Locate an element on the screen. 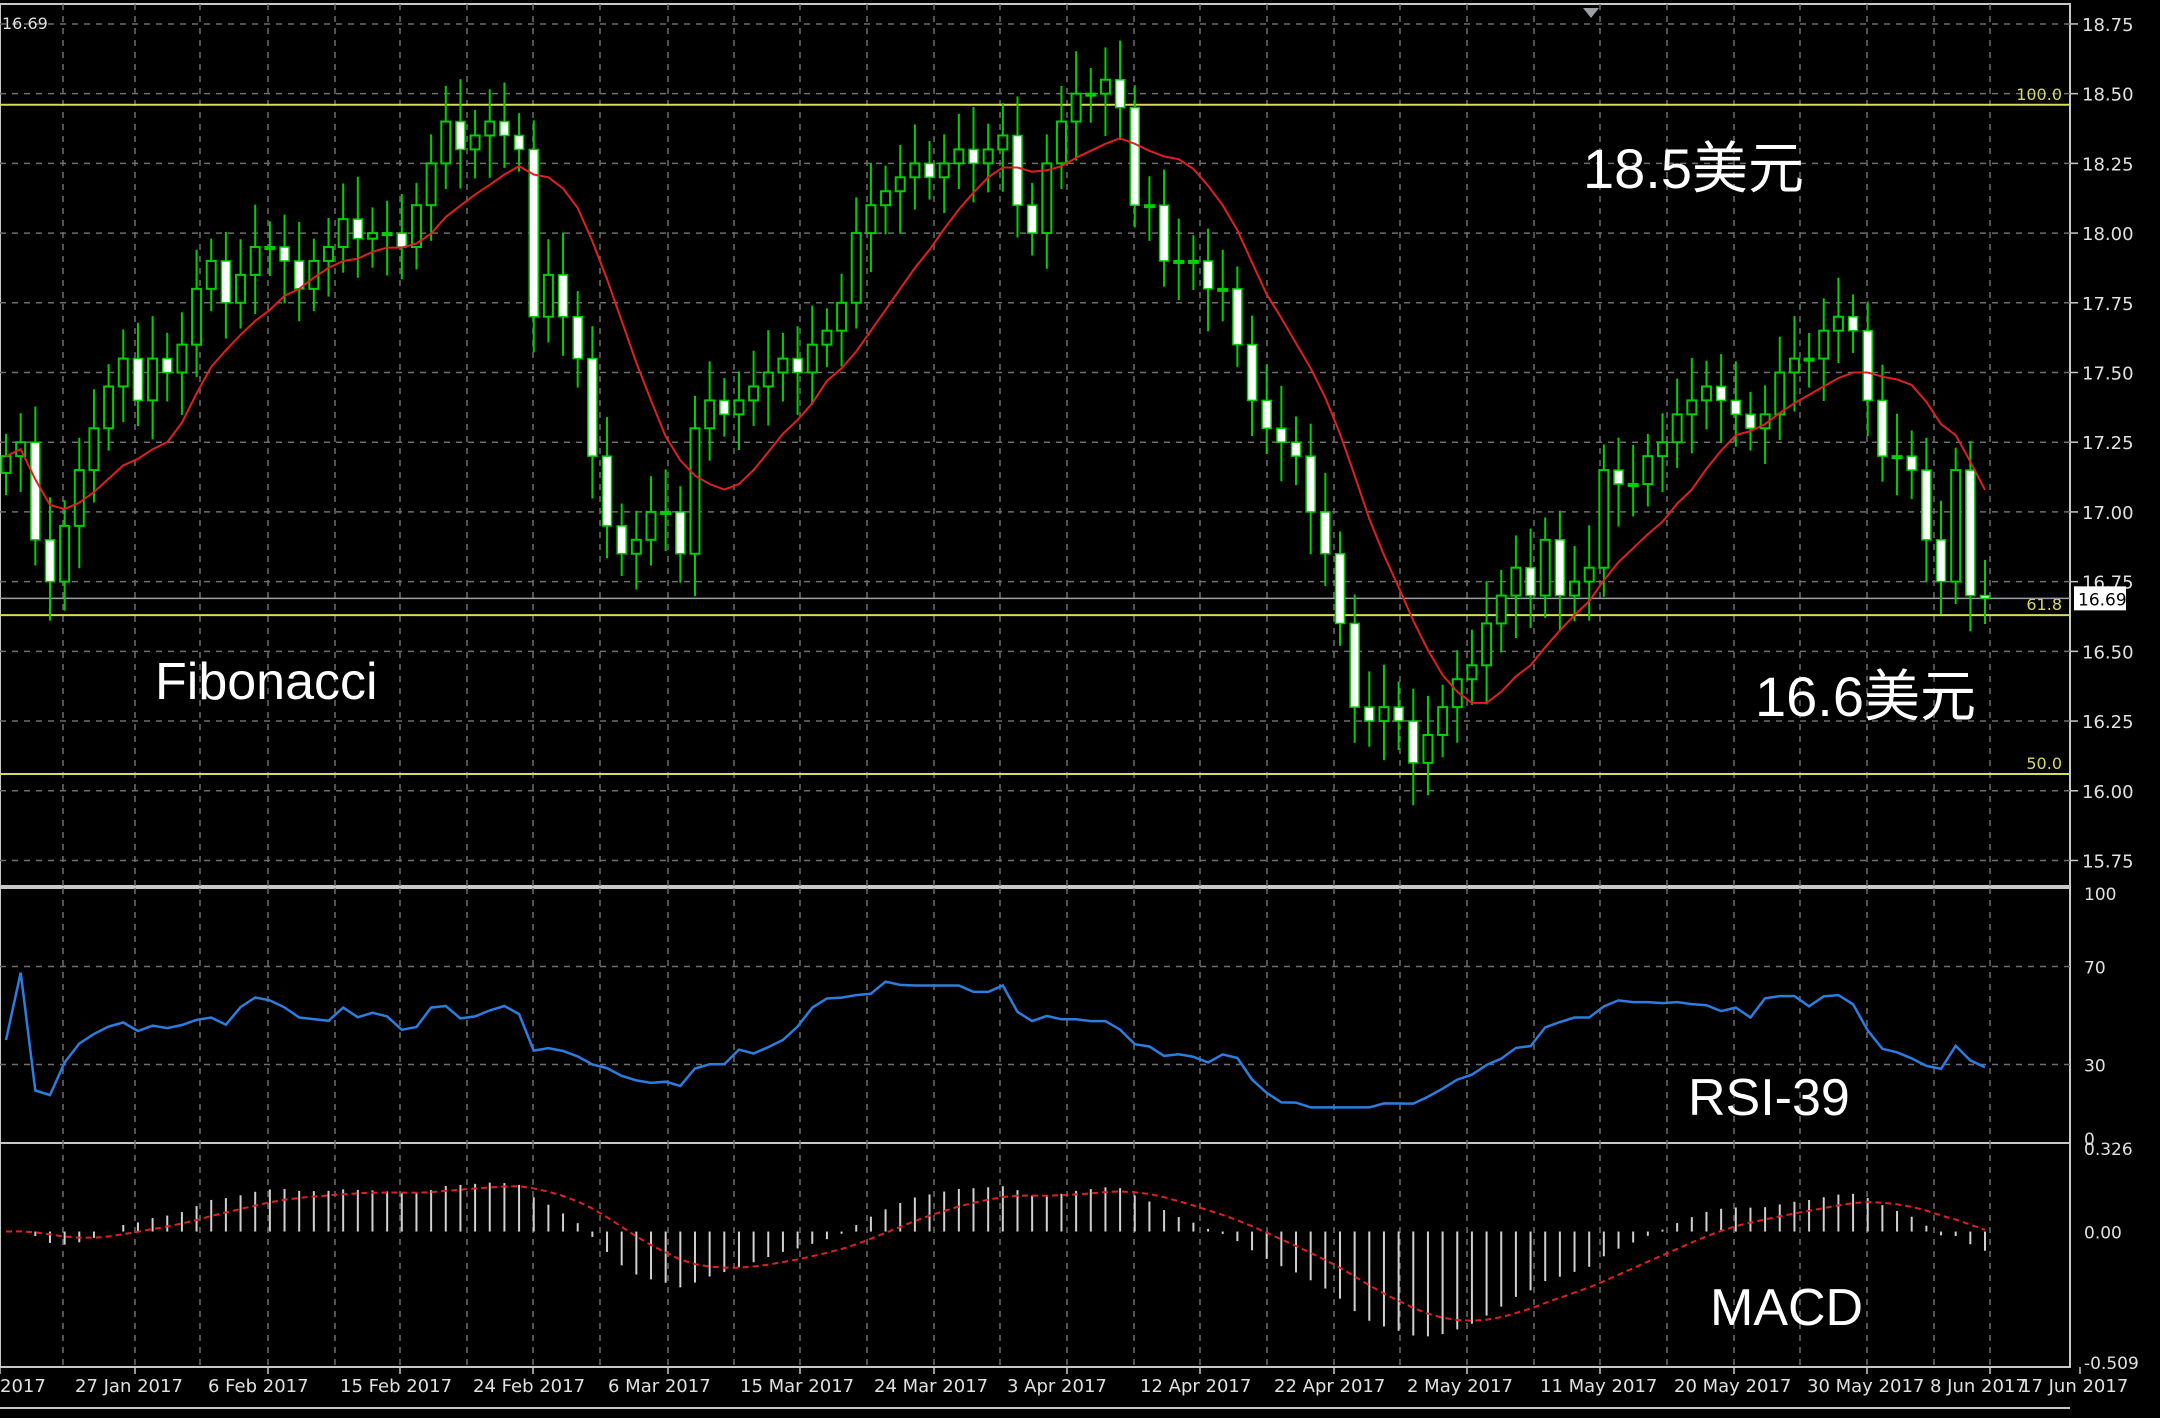  current-price-tag-label: 16.69 is located at coordinates (2102, 600).